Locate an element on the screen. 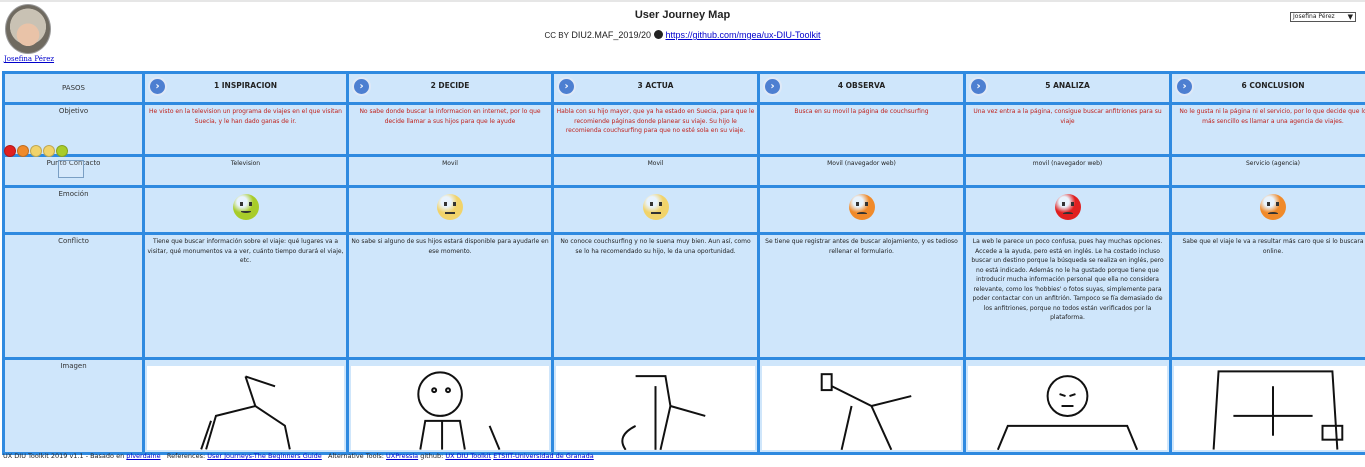  project-name: DIU2.MAF_2019/20 is located at coordinates (611, 35).